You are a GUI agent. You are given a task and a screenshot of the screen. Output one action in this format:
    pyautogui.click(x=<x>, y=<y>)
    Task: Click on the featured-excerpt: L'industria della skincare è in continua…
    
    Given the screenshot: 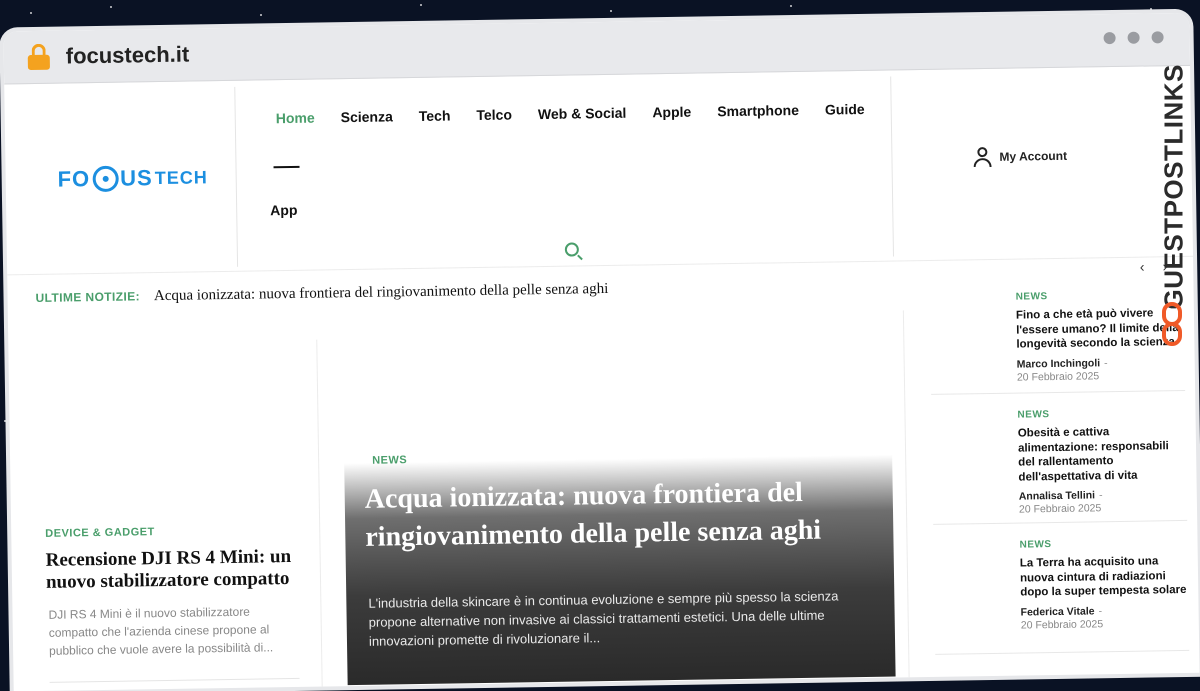 What is the action you would take?
    pyautogui.click(x=603, y=618)
    